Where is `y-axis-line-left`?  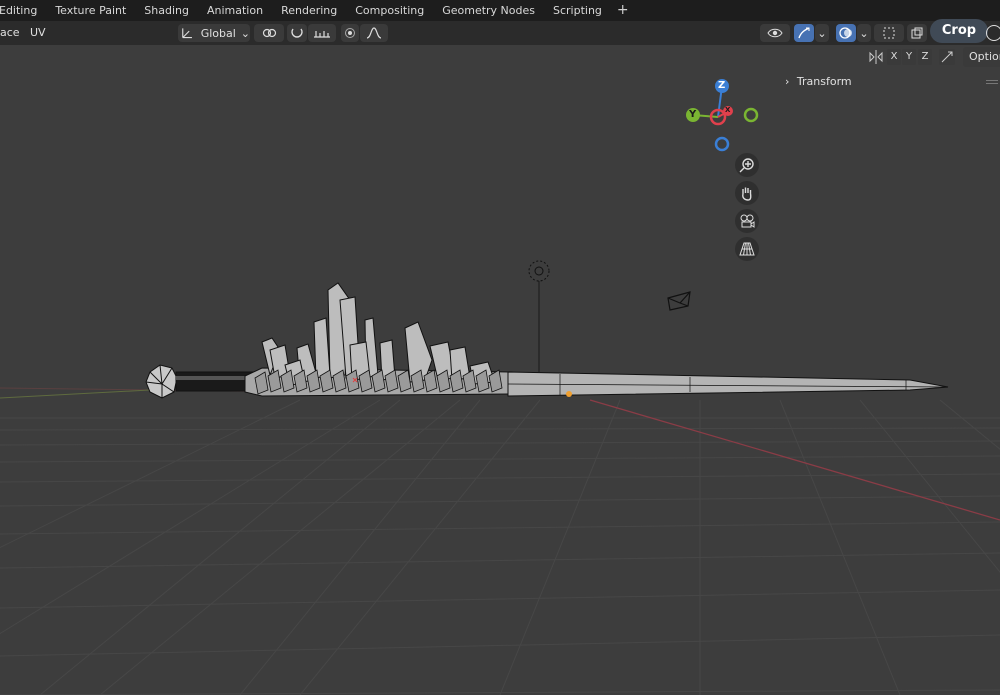 y-axis-line-left is located at coordinates (75, 394).